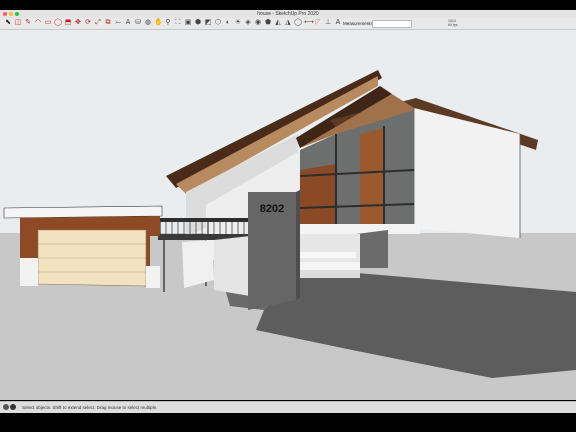  I want to click on solid-tools-icon: ◉, so click(258, 23).